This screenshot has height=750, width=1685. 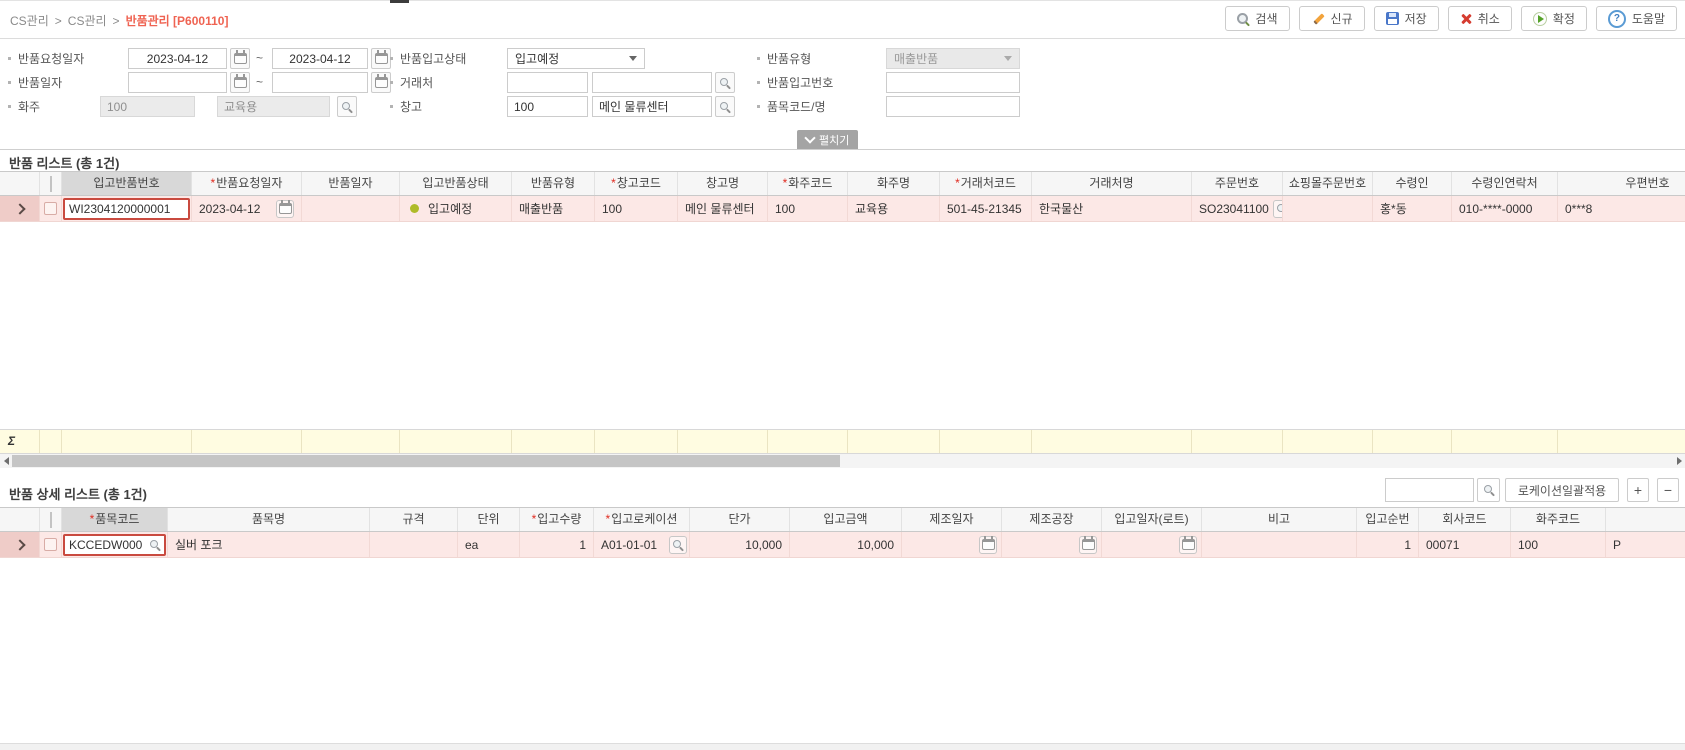 I want to click on scrollbar-thumb, so click(x=426, y=461).